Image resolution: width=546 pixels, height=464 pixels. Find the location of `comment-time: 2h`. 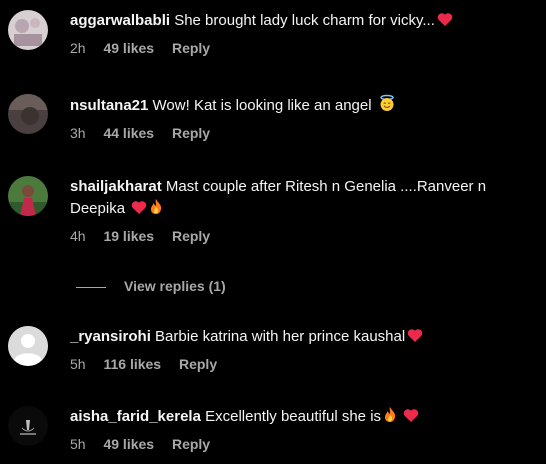

comment-time: 2h is located at coordinates (78, 48).